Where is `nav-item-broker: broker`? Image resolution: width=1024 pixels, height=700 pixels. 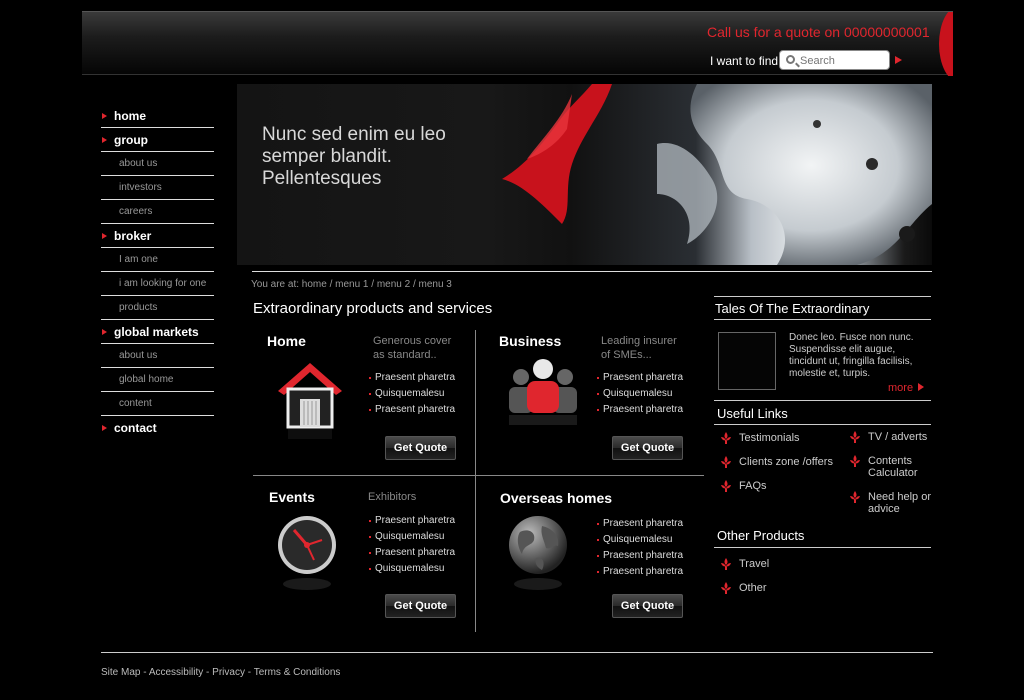
nav-item-broker: broker is located at coordinates (157, 236).